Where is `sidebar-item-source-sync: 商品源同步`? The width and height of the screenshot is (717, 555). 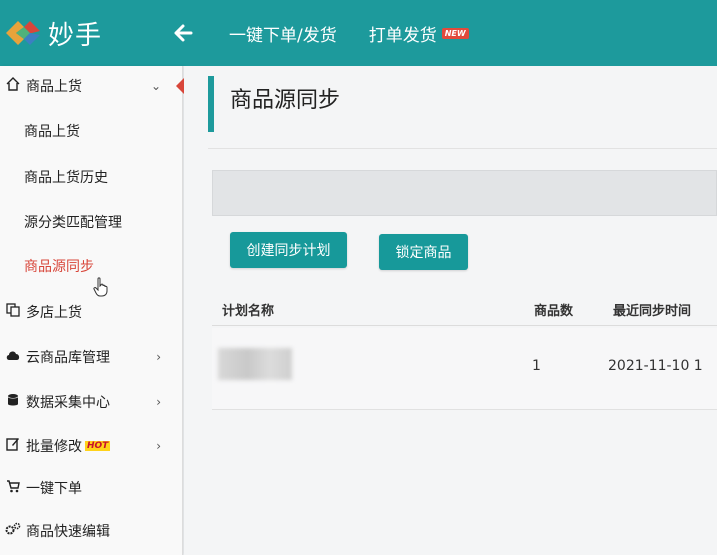 sidebar-item-source-sync: 商品源同步 is located at coordinates (91, 266).